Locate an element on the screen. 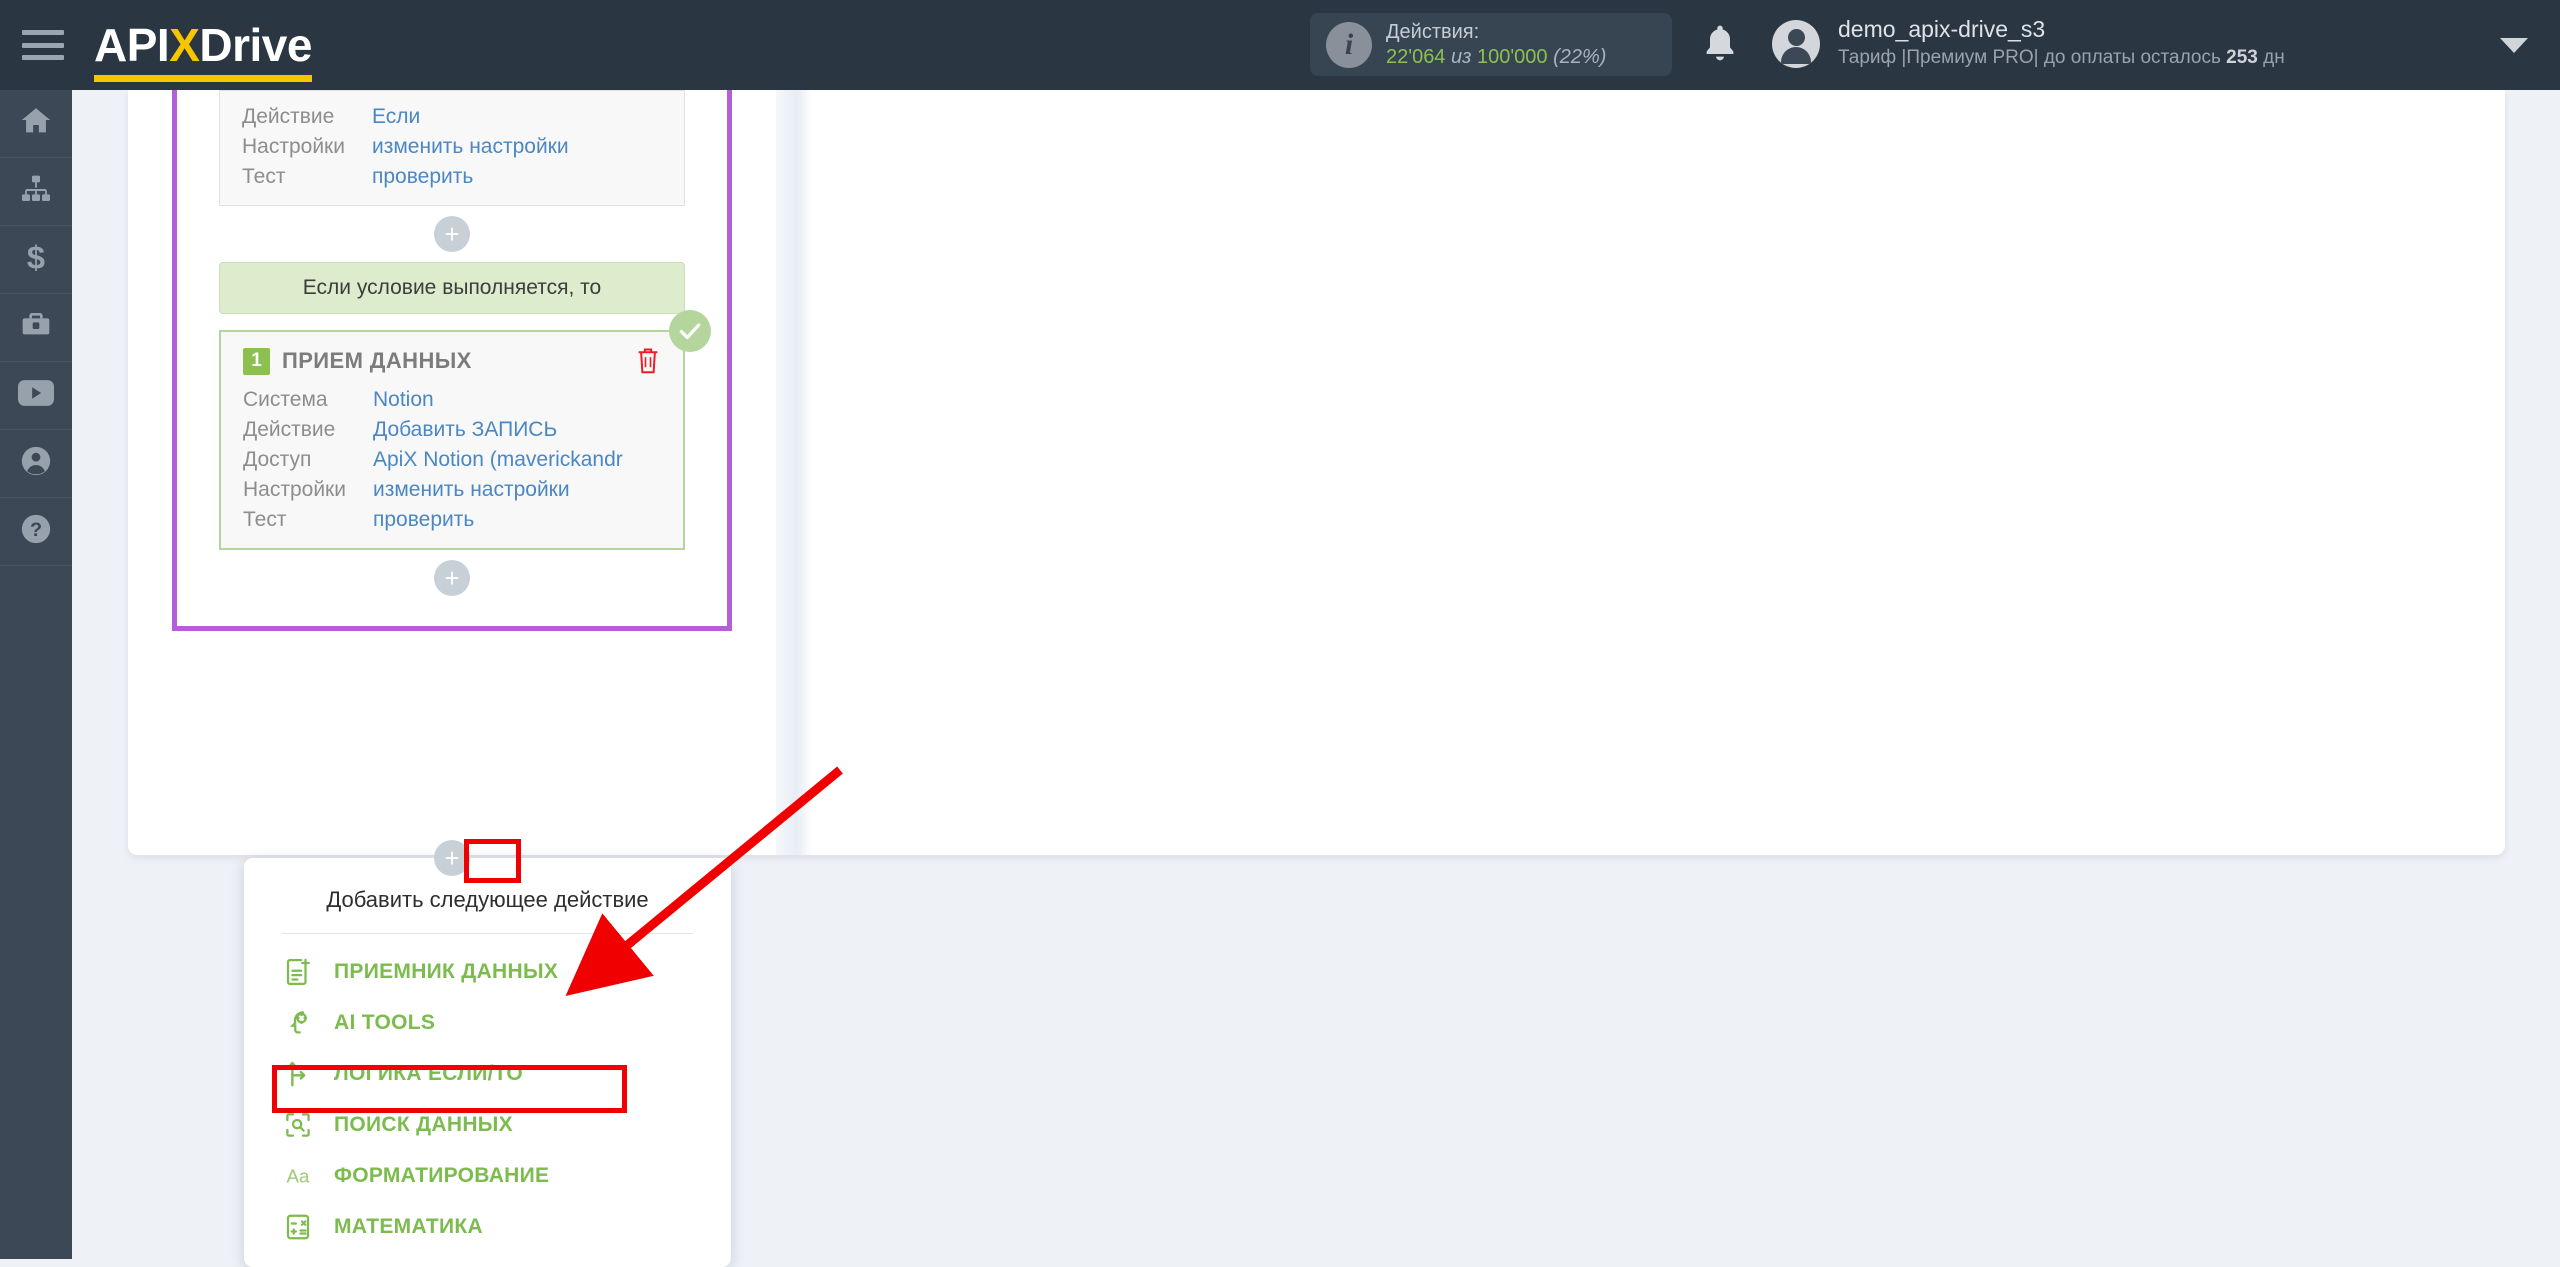 The height and width of the screenshot is (1267, 2560). highlight-box-plus-button is located at coordinates (492, 861).